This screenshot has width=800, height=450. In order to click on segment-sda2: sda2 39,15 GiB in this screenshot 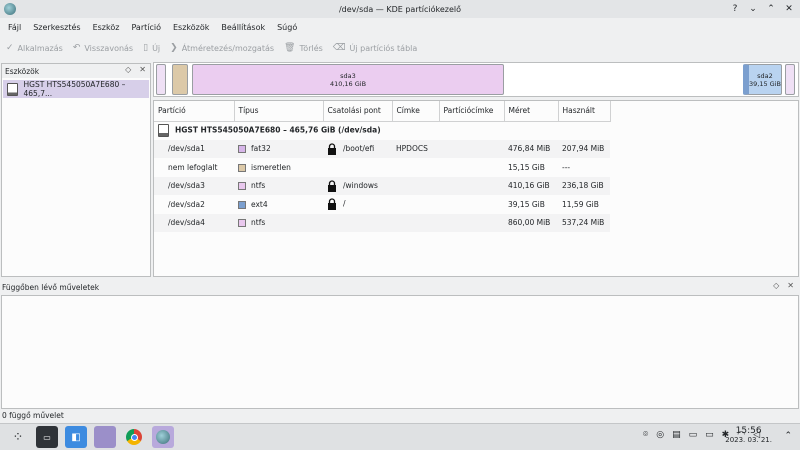, I will do `click(762, 79)`.